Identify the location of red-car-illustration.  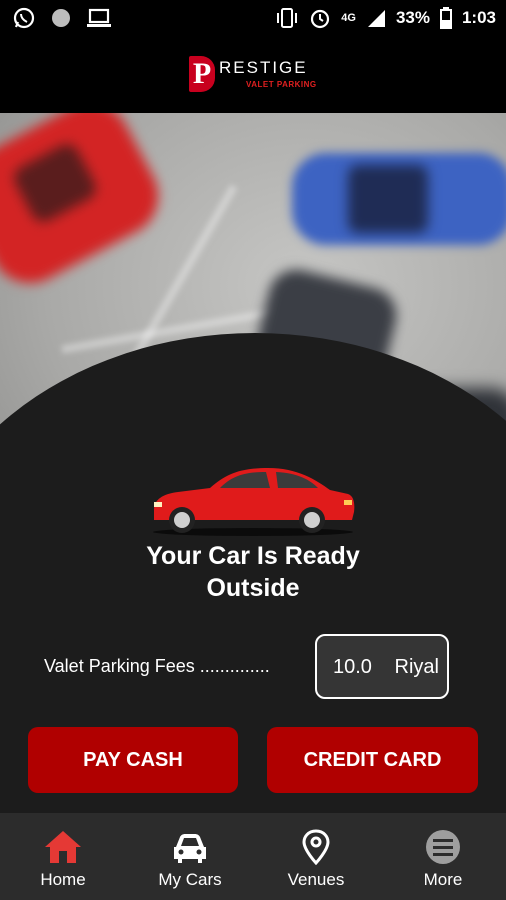
(254, 502).